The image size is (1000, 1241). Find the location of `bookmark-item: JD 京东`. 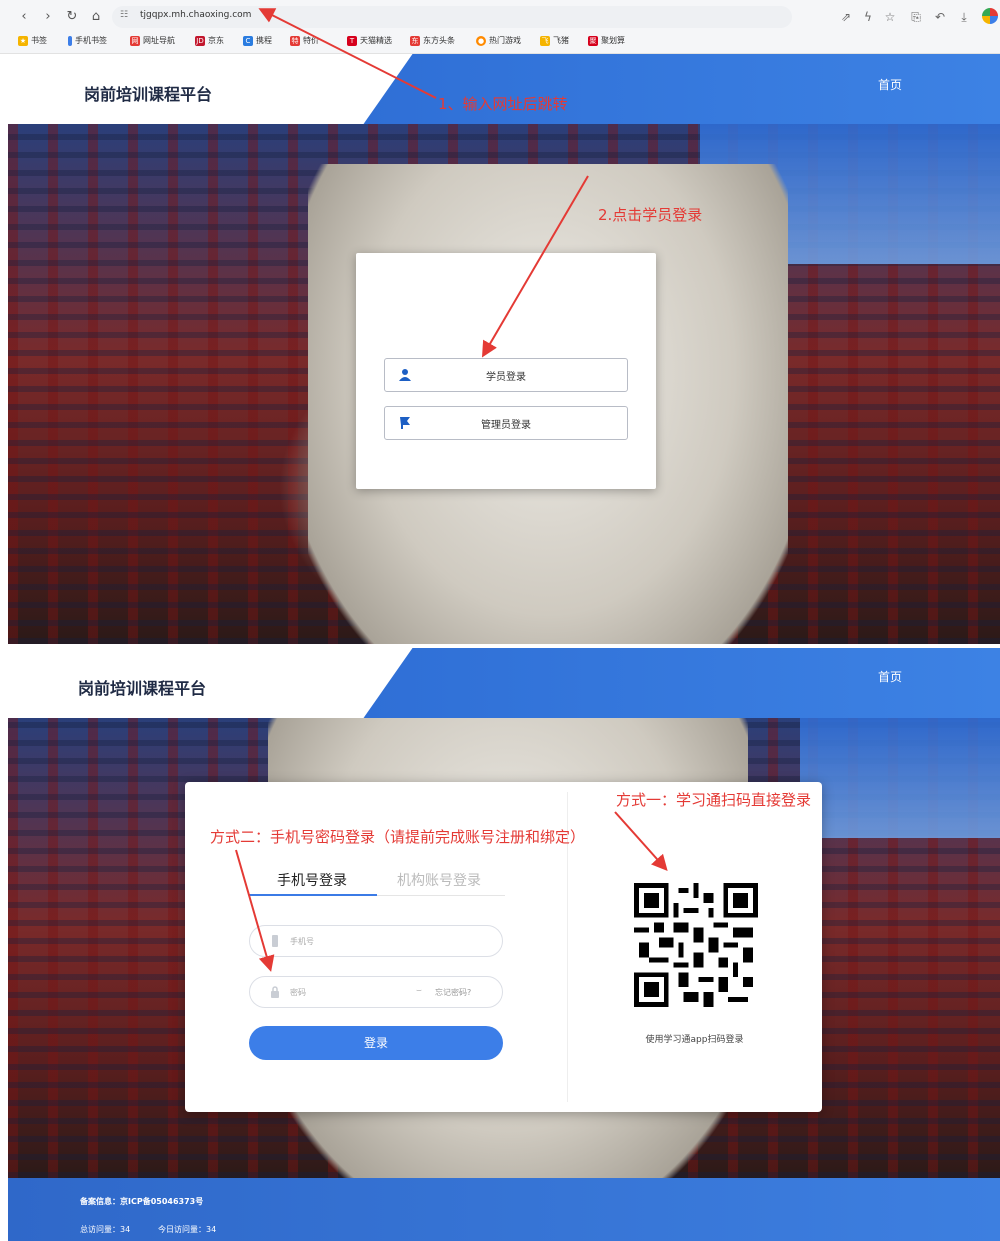

bookmark-item: JD 京东 is located at coordinates (209, 40).